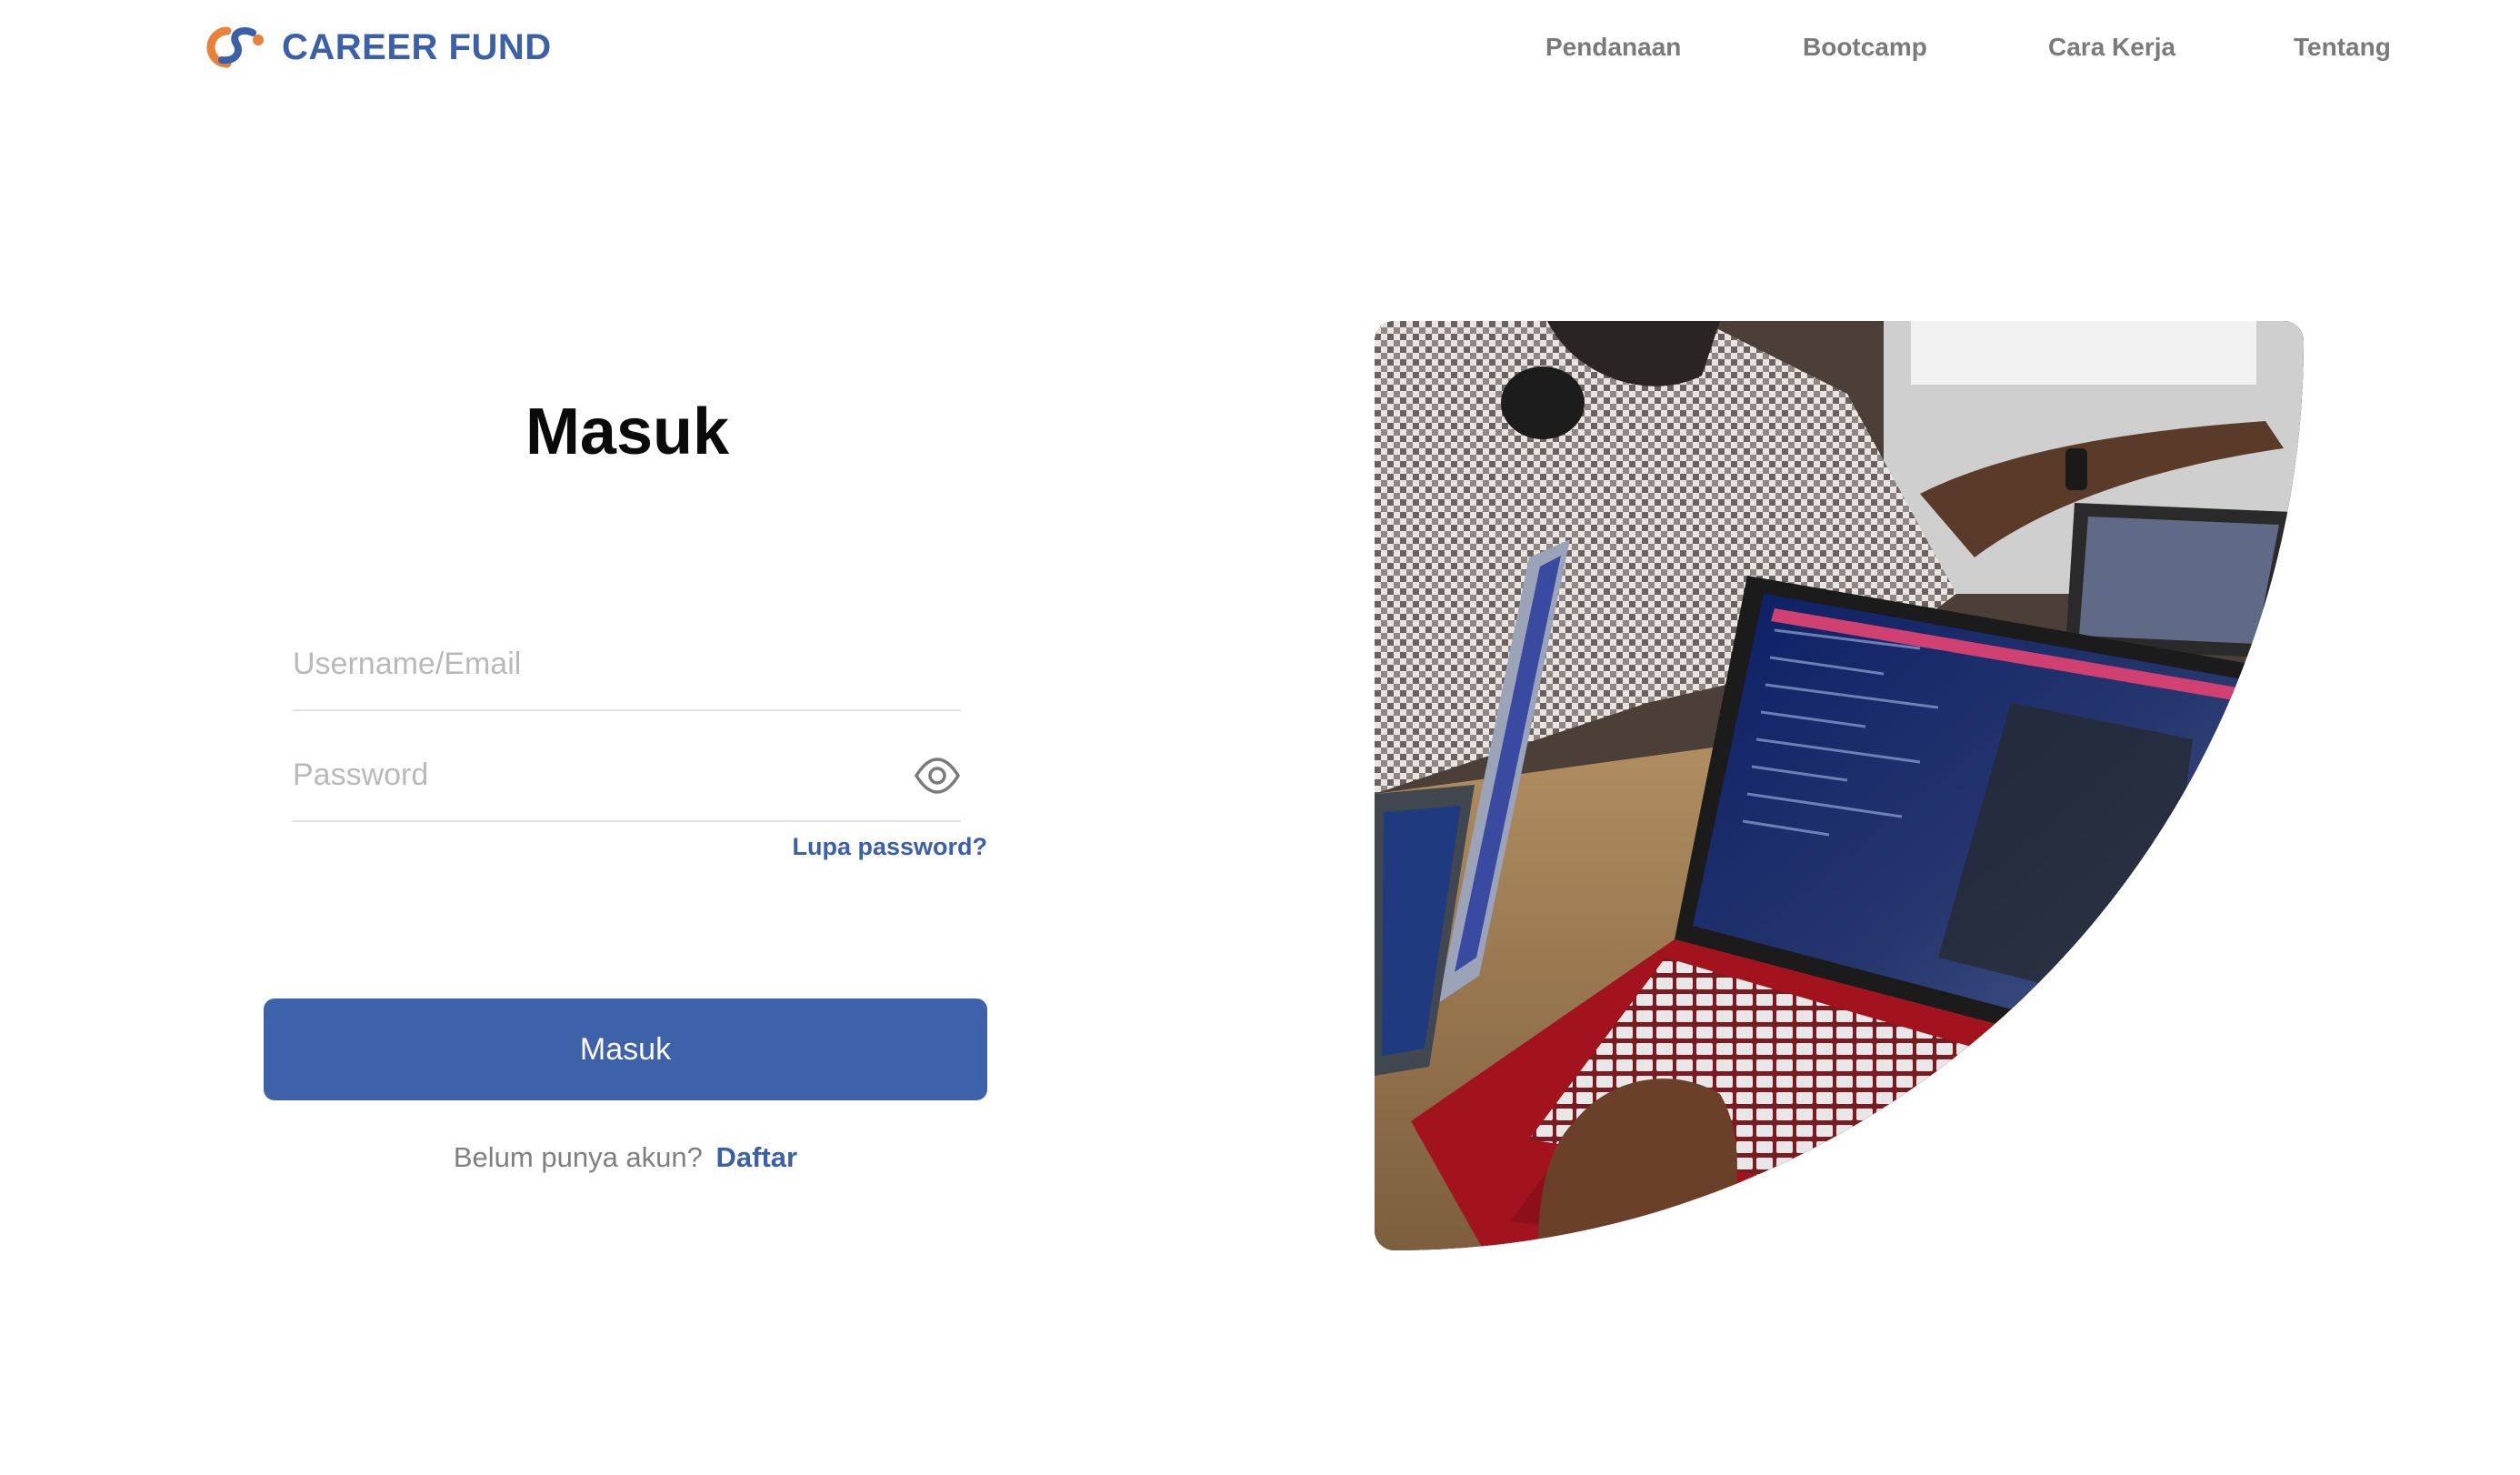  I want to click on password-input, so click(584, 775).